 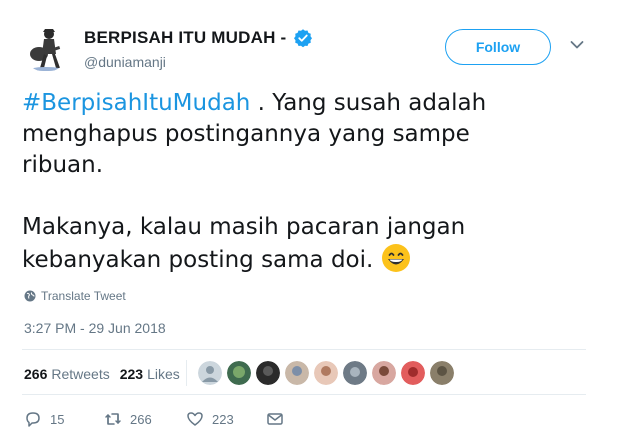 I want to click on like-icon, so click(x=195, y=419).